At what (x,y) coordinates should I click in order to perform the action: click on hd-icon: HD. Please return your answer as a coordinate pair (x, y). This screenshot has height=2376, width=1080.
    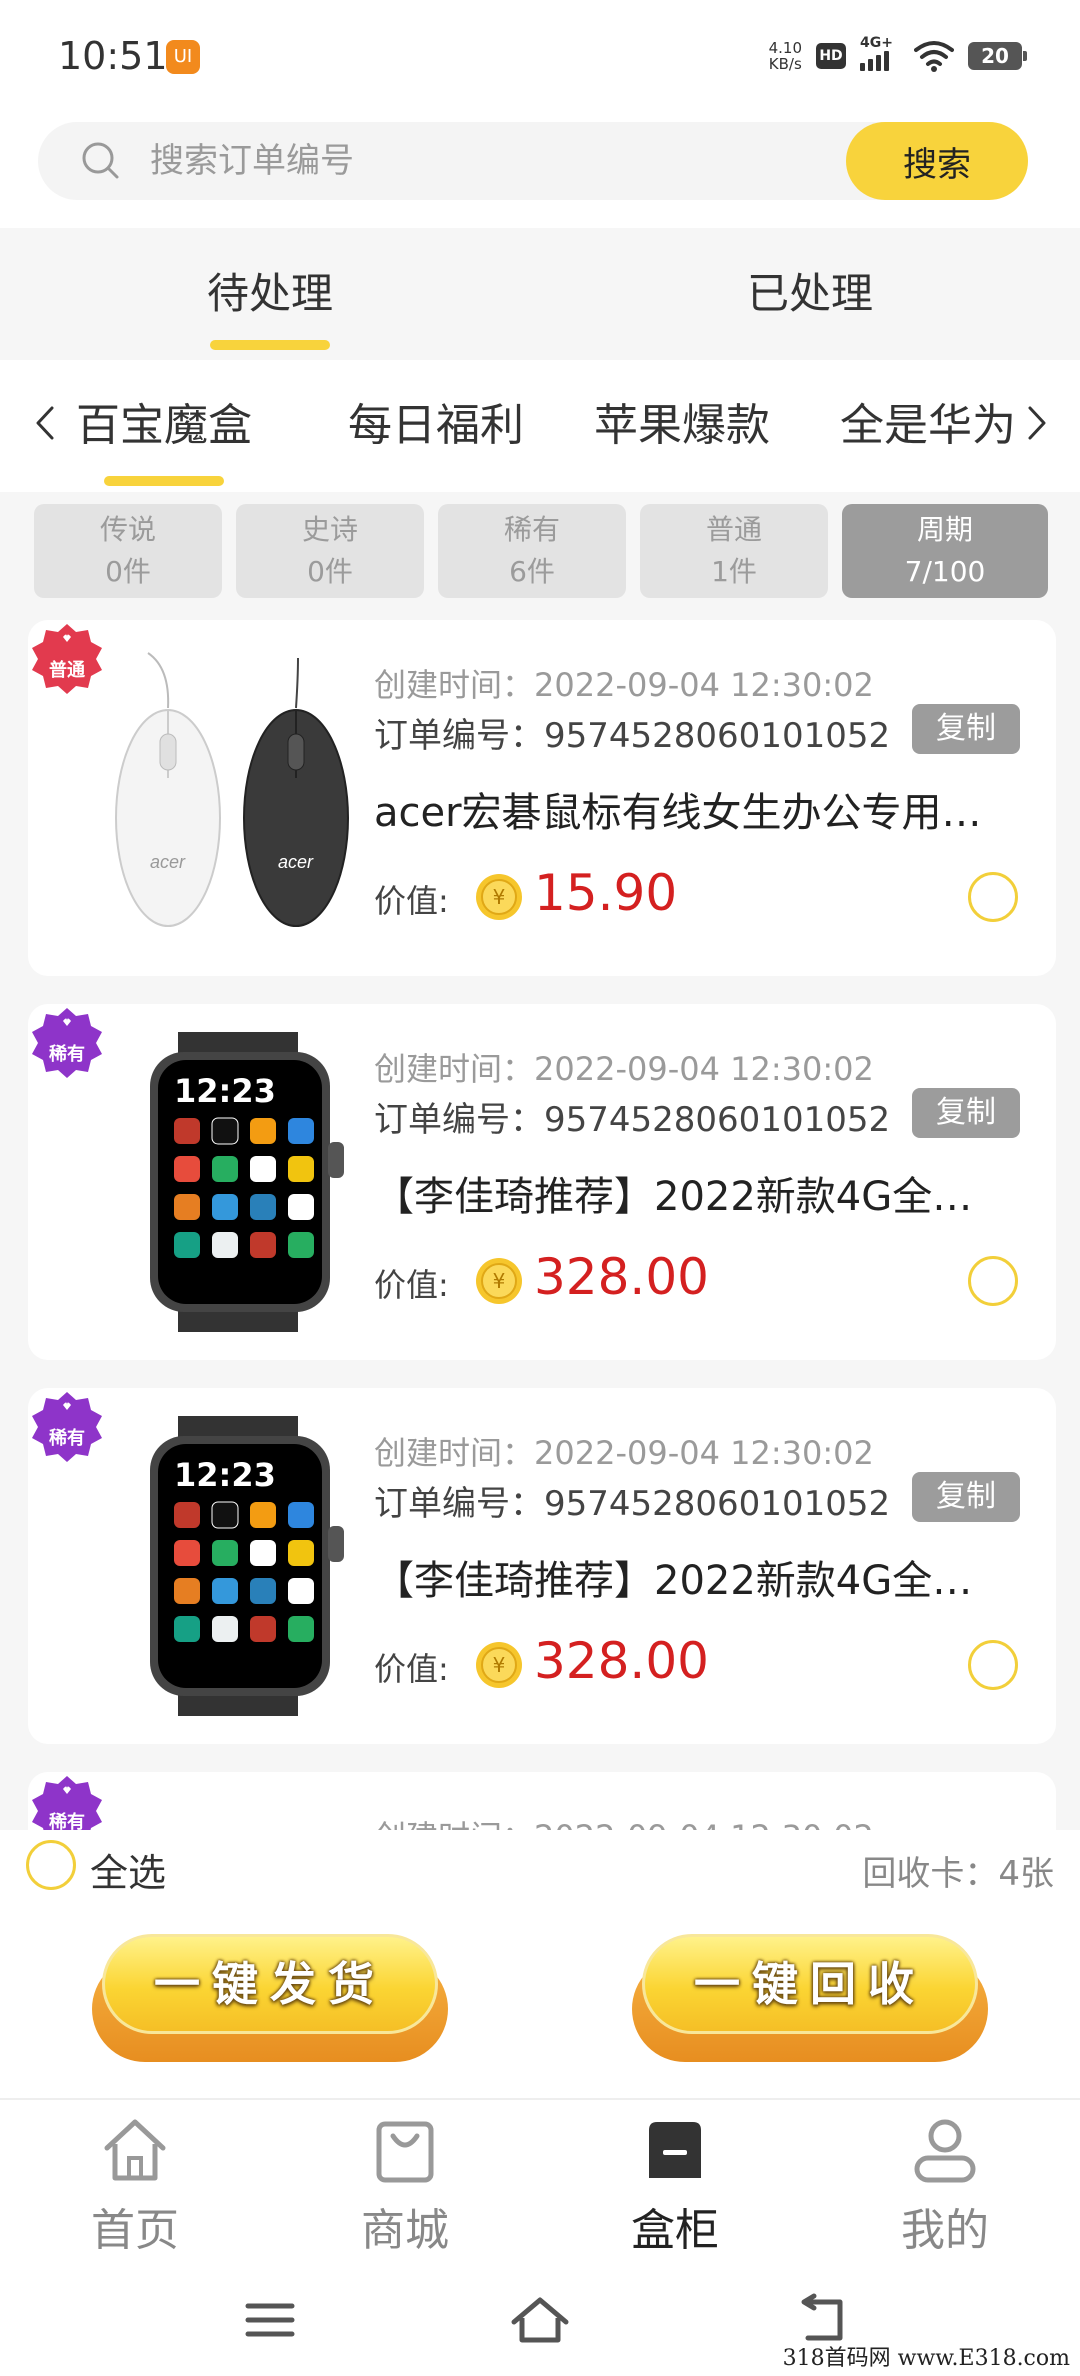
    Looking at the image, I should click on (831, 56).